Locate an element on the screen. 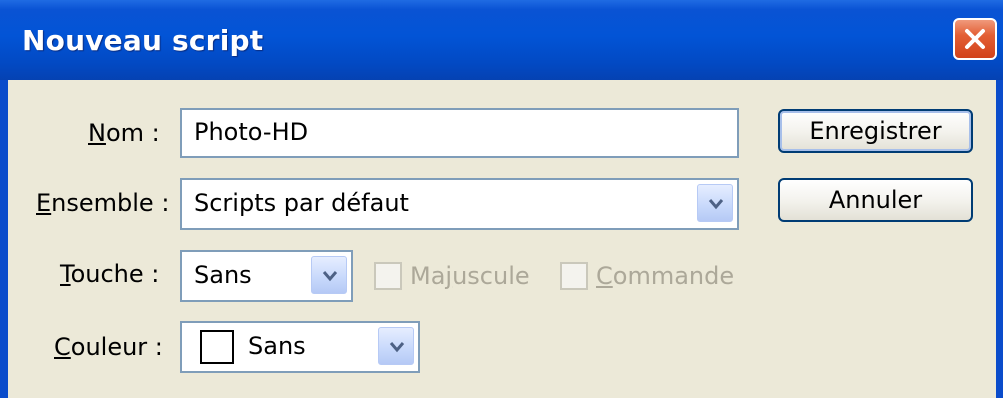  key-select: Sans is located at coordinates (266, 276).